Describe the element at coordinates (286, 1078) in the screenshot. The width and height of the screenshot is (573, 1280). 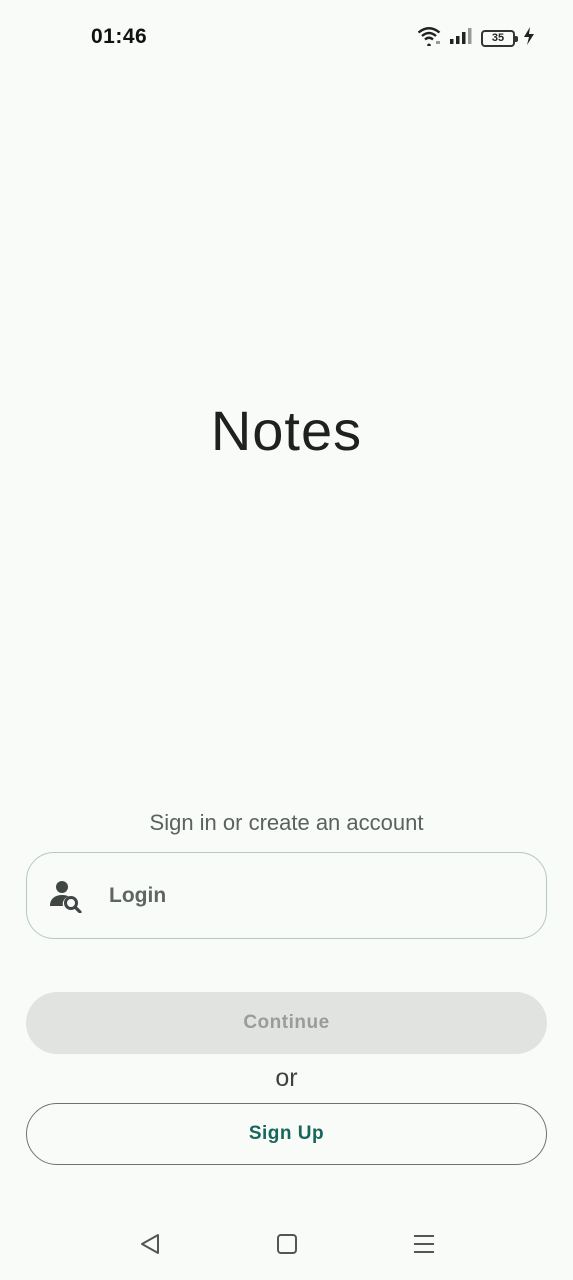
I see `or-divider-text: or` at that location.